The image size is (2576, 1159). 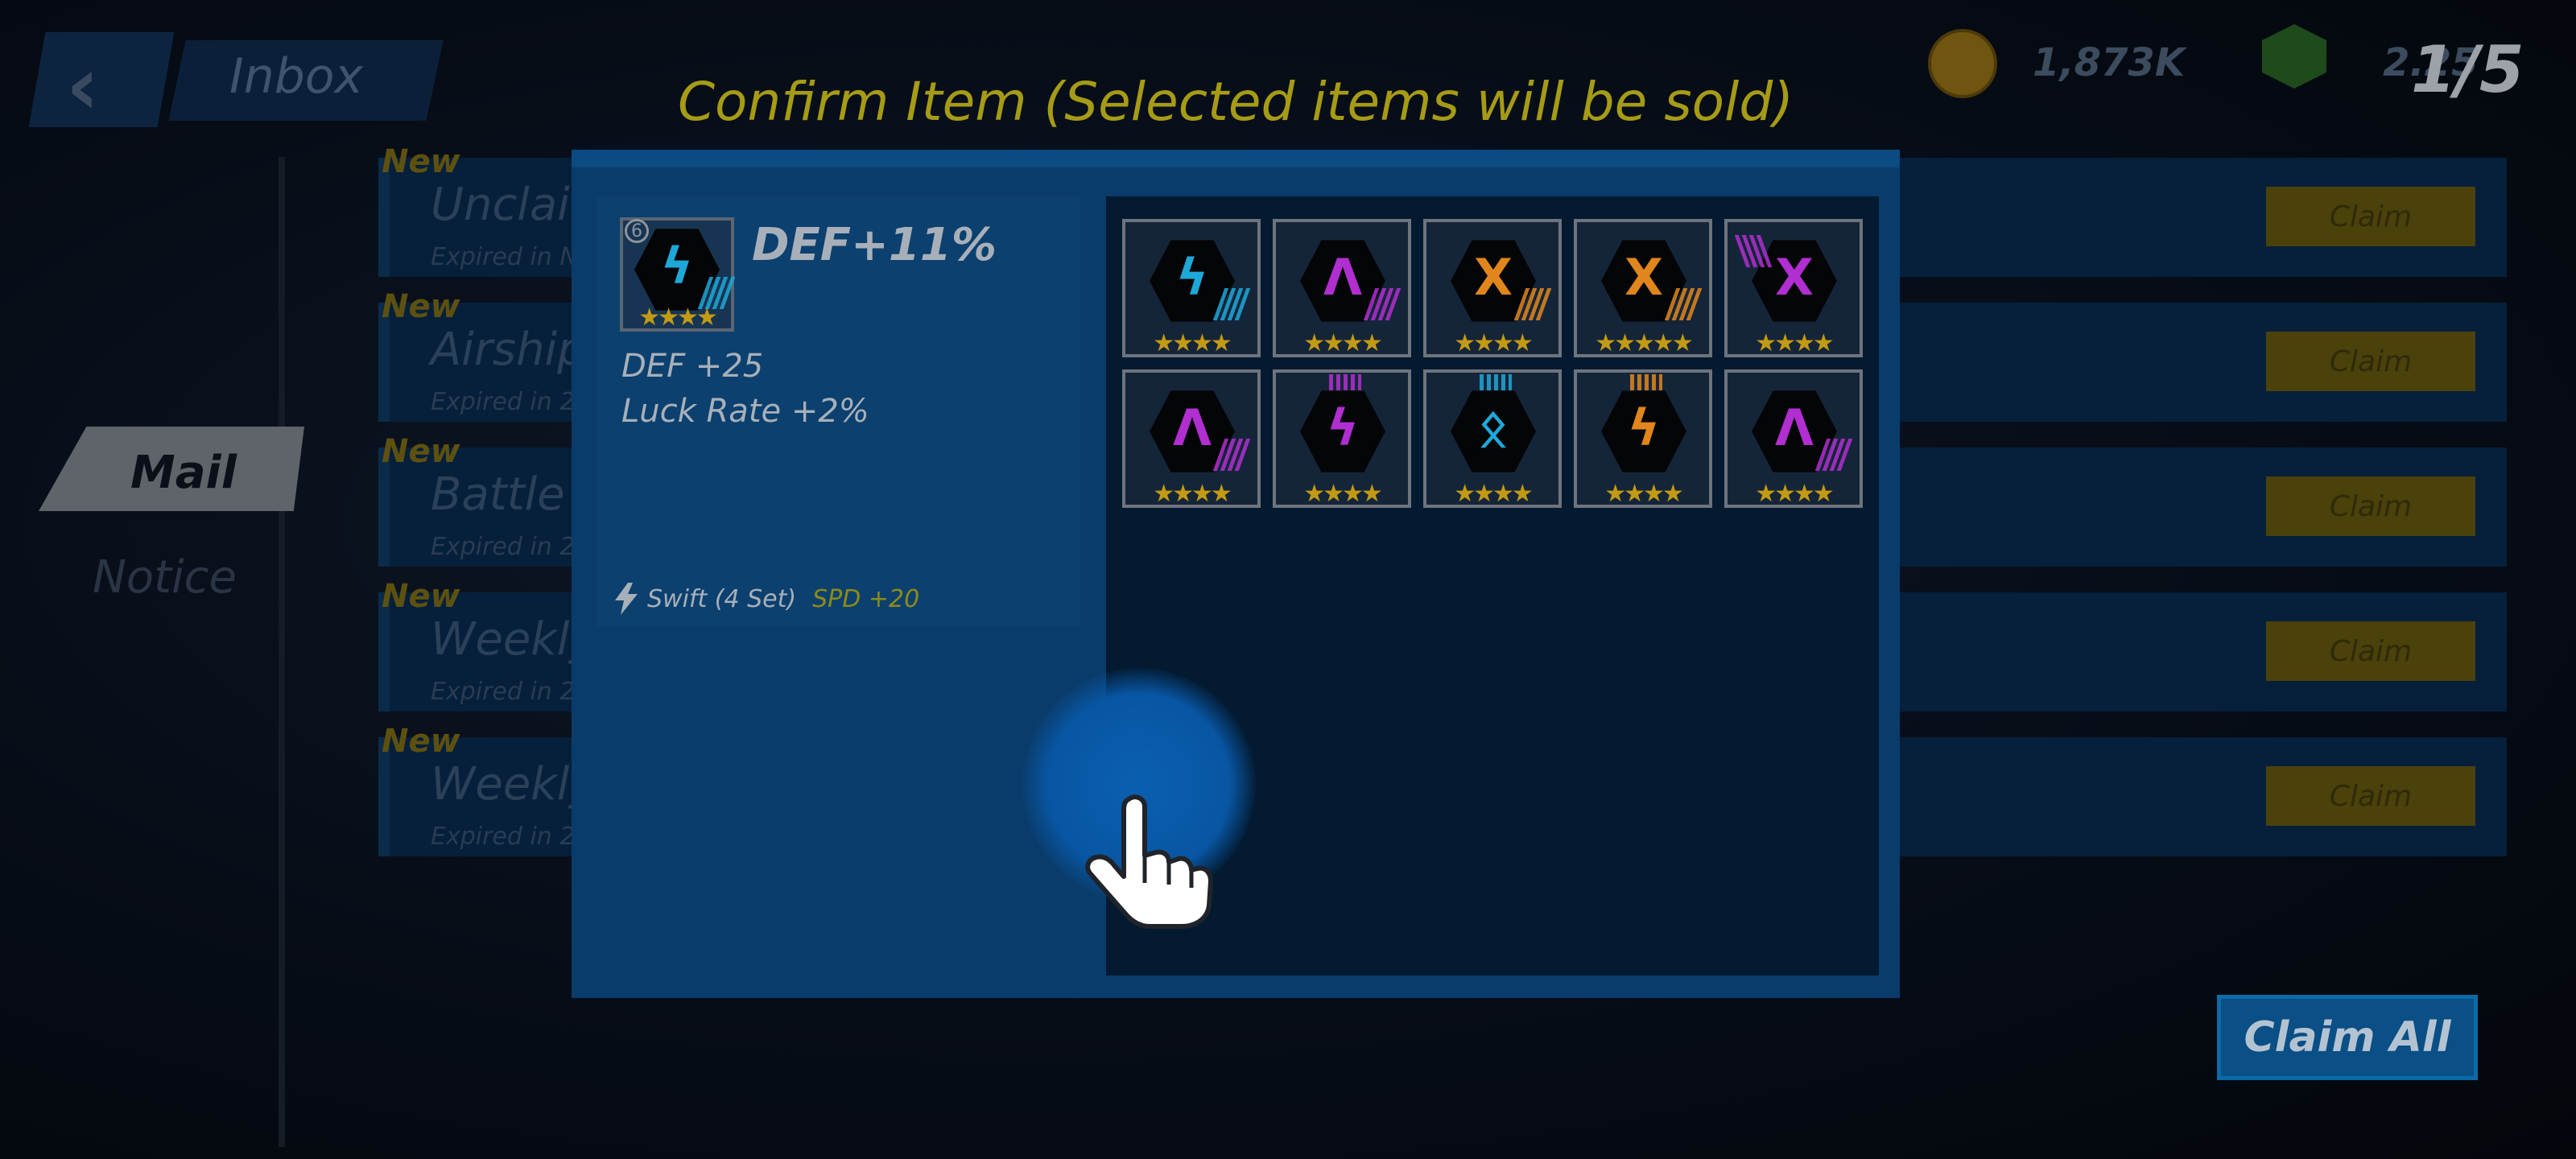 I want to click on tab-notice: Notice, so click(x=165, y=577).